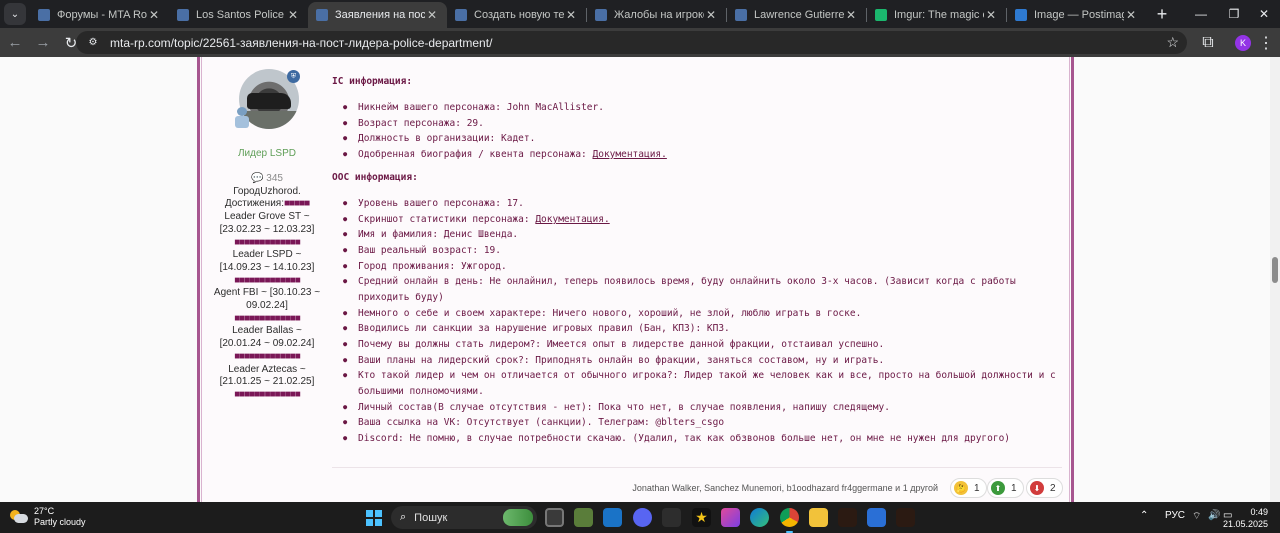 The width and height of the screenshot is (1280, 533). I want to click on file-explorer-icon, so click(818, 517).